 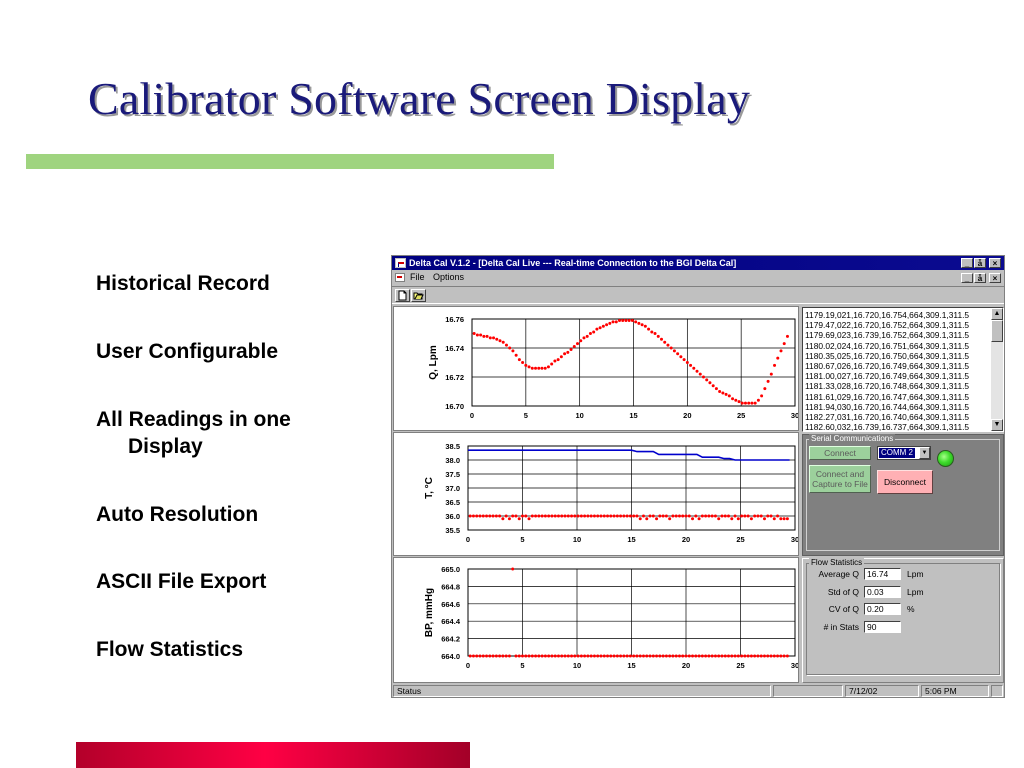 What do you see at coordinates (997, 369) in the screenshot?
I see `log-scrollbar: ▲ ▼` at bounding box center [997, 369].